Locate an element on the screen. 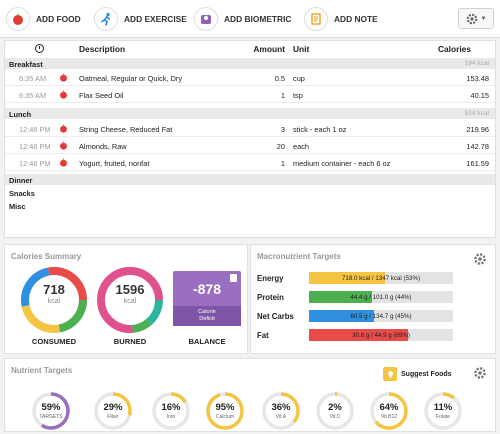 The width and height of the screenshot is (500, 434). nutrient-value: 36% is located at coordinates (281, 407).